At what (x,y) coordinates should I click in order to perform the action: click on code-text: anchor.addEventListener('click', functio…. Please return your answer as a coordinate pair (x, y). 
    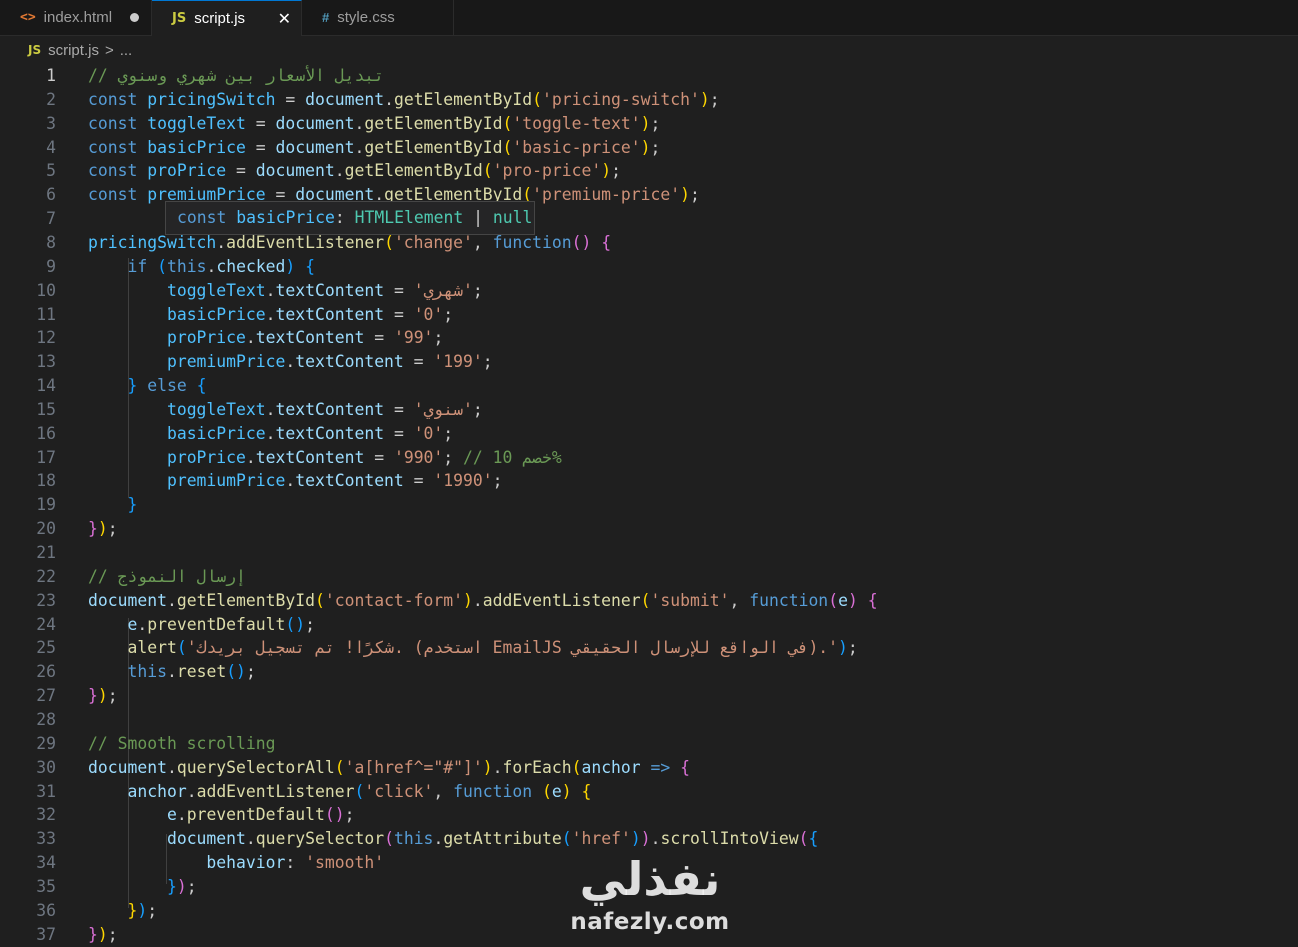
    Looking at the image, I should click on (339, 792).